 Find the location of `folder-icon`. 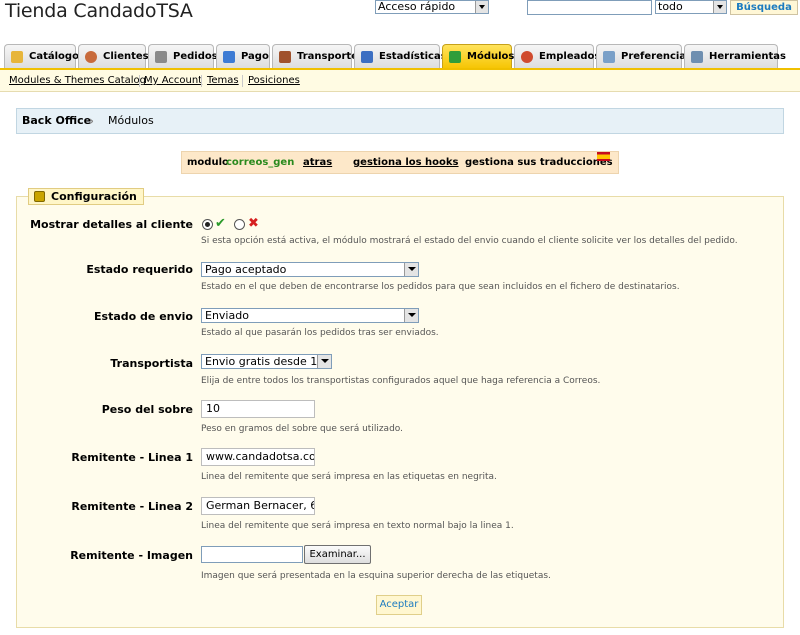

folder-icon is located at coordinates (17, 57).